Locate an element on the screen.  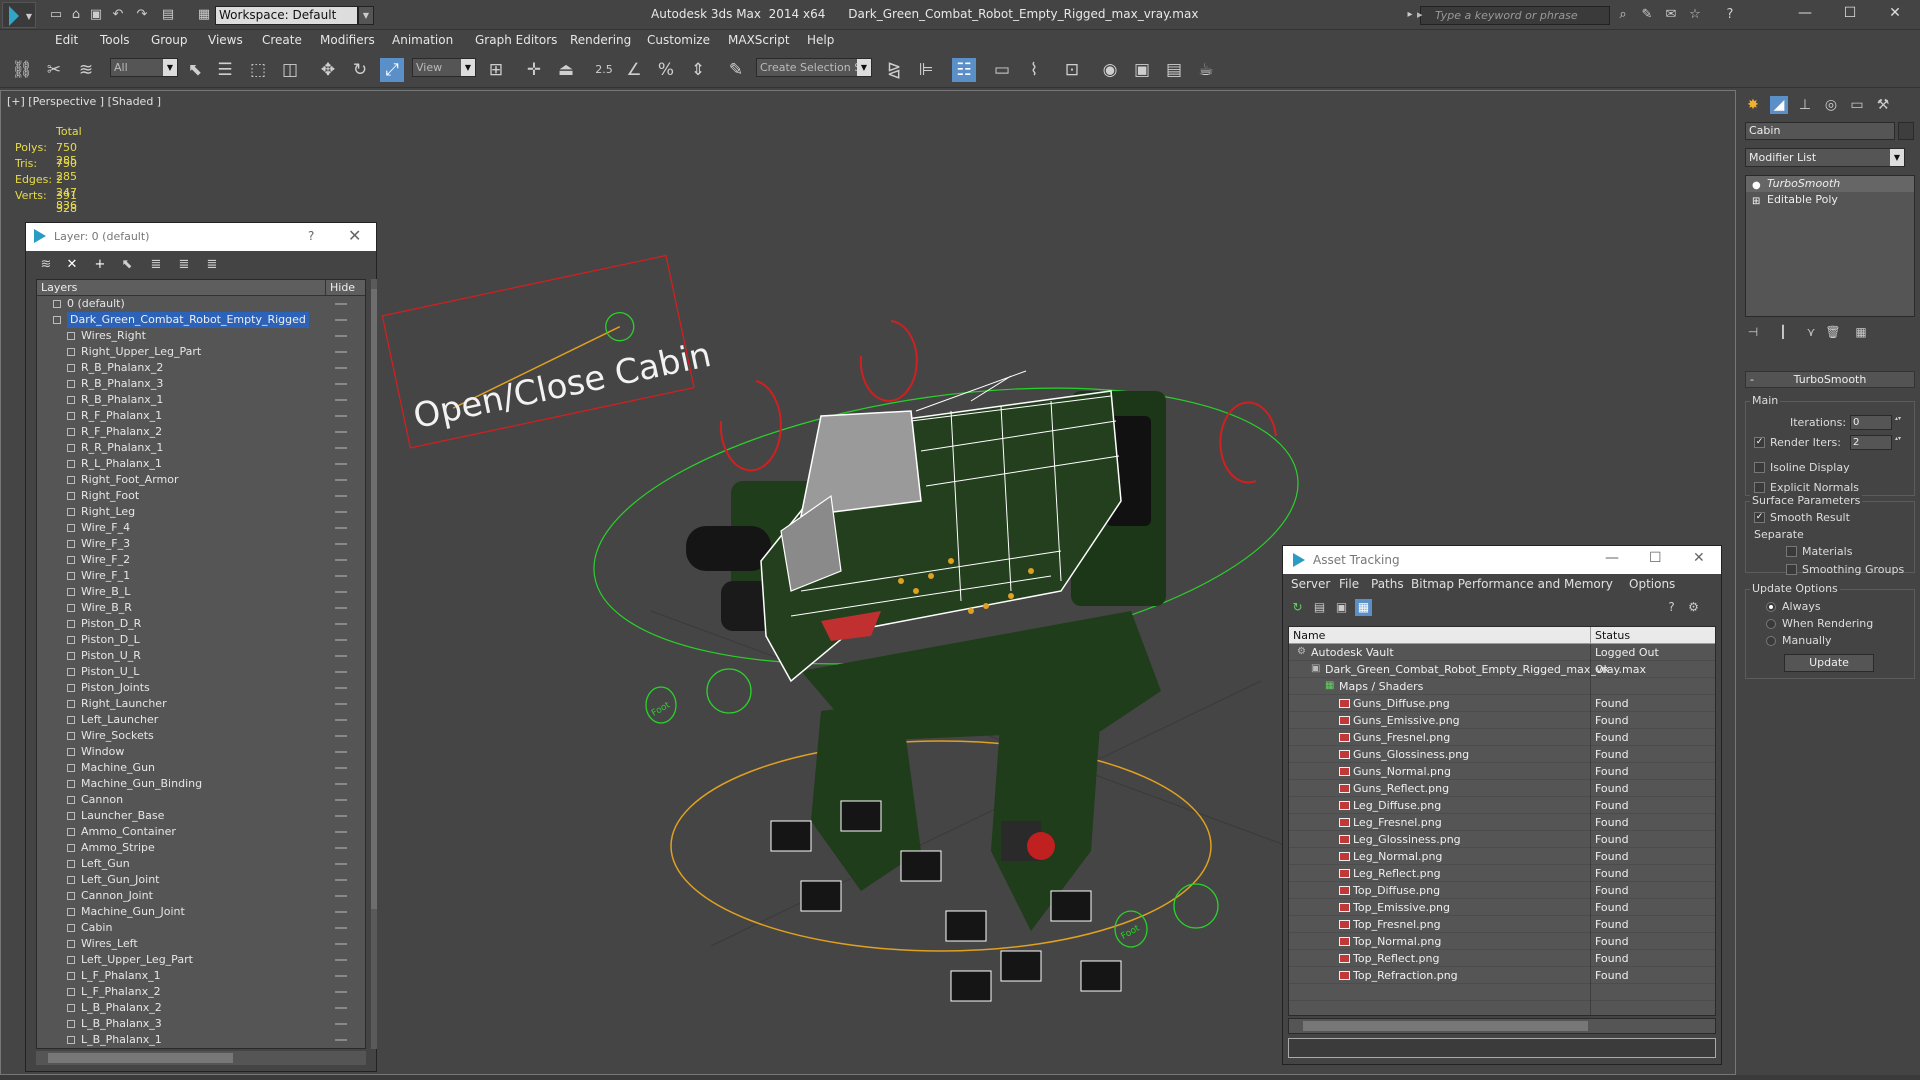
layer-row: Cannon_Joint is located at coordinates (201, 896).